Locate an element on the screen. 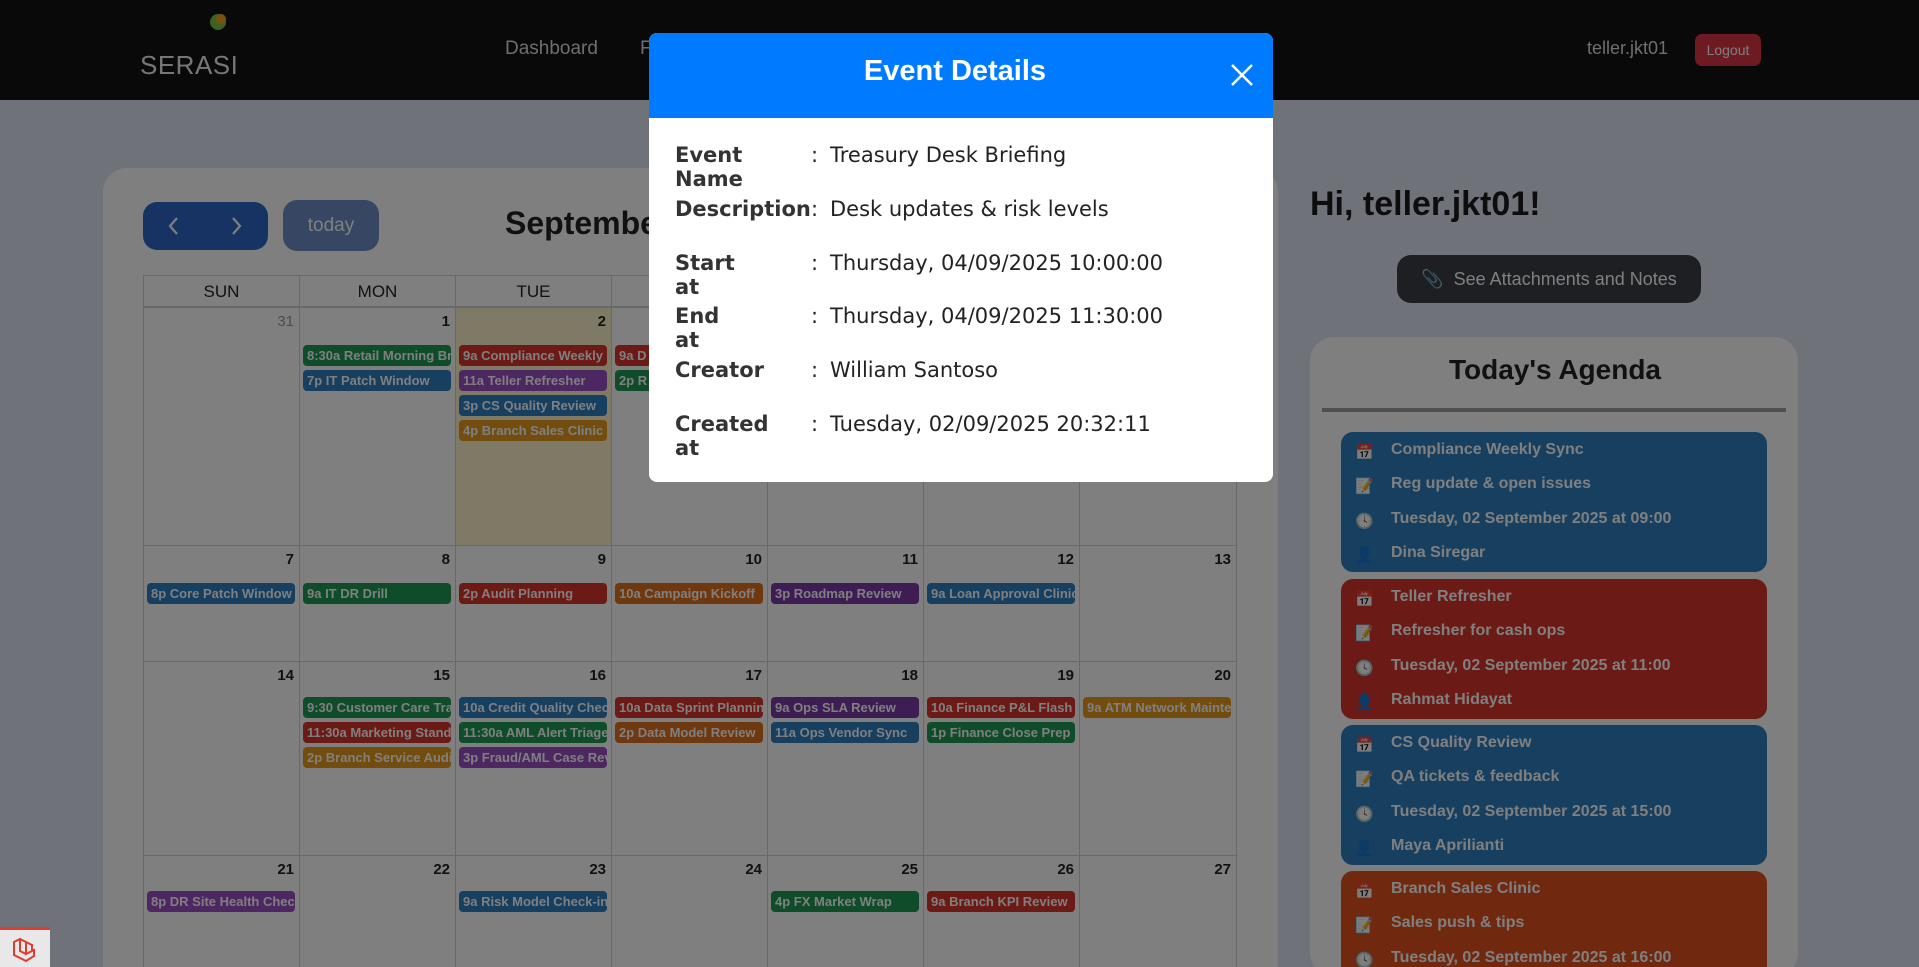 The image size is (1919, 967). close-icon is located at coordinates (1242, 75).